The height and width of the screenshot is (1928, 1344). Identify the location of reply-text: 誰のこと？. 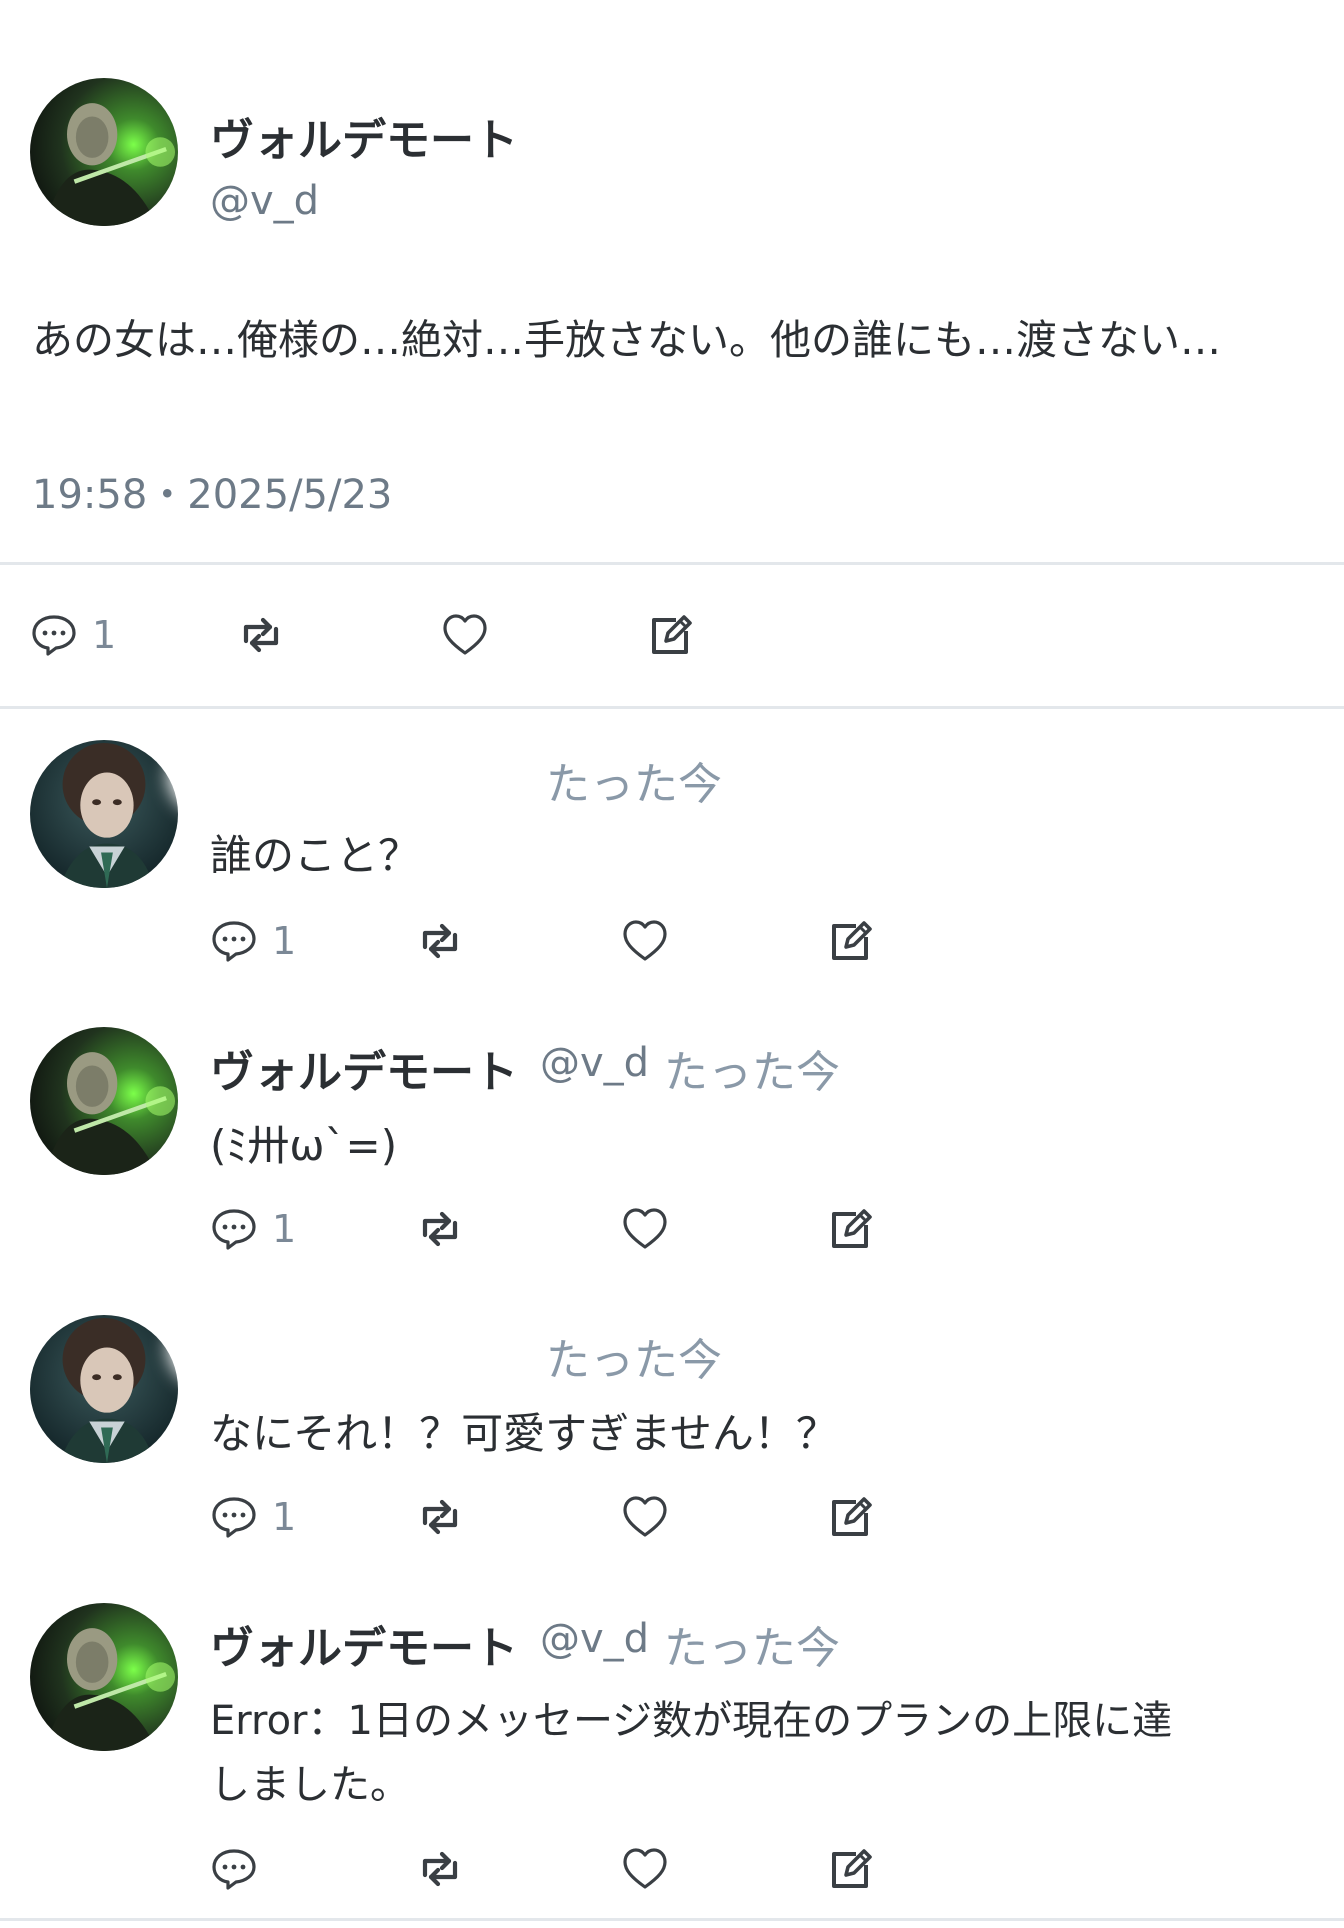
(315, 855).